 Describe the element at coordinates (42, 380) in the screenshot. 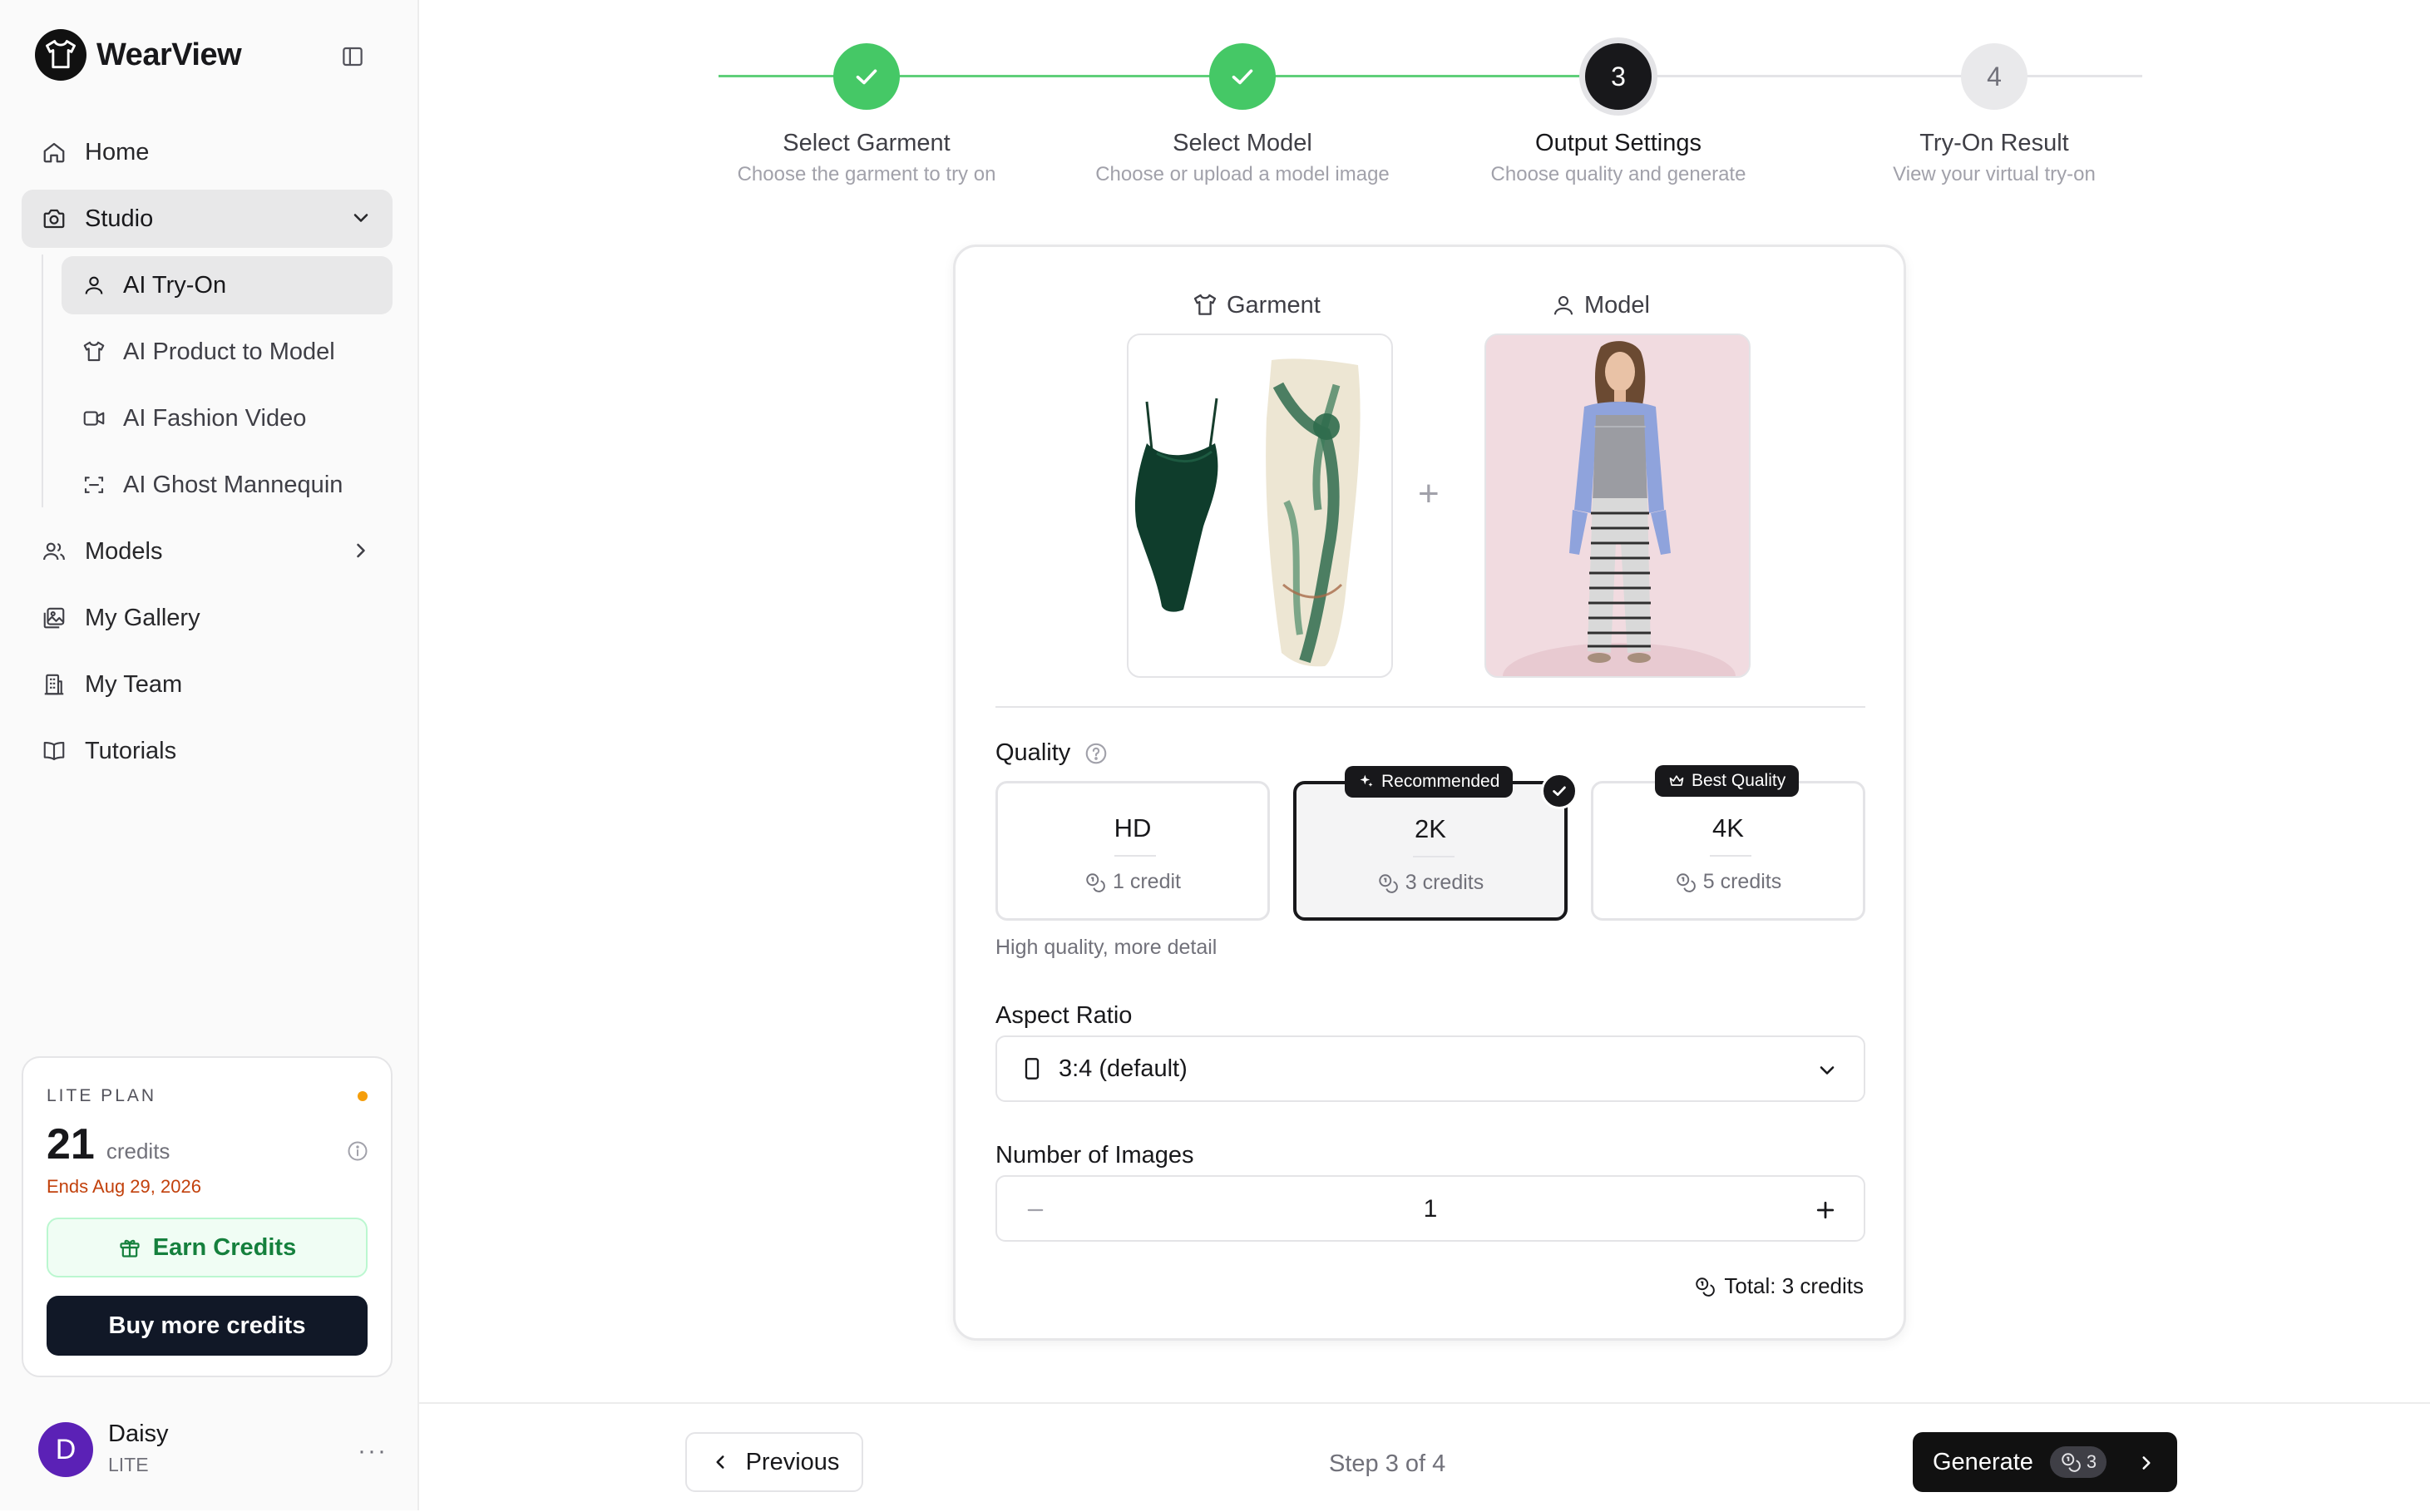

I see `submenu-rail` at that location.